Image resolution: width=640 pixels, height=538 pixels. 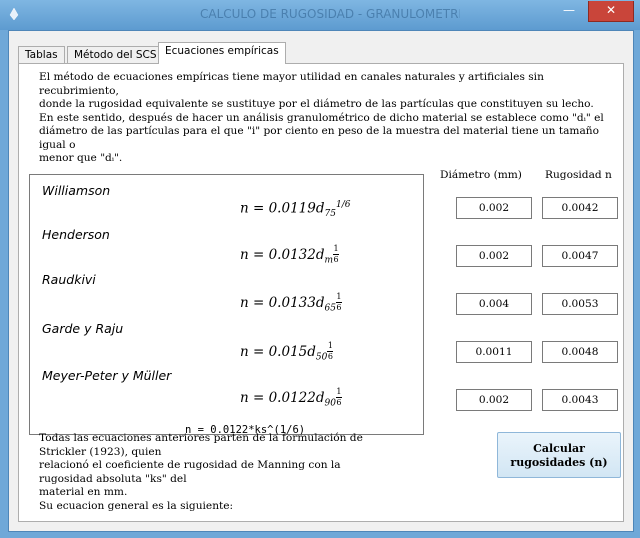 What do you see at coordinates (481, 175) in the screenshot?
I see `column-header-diameter: Diámetro (mm)` at bounding box center [481, 175].